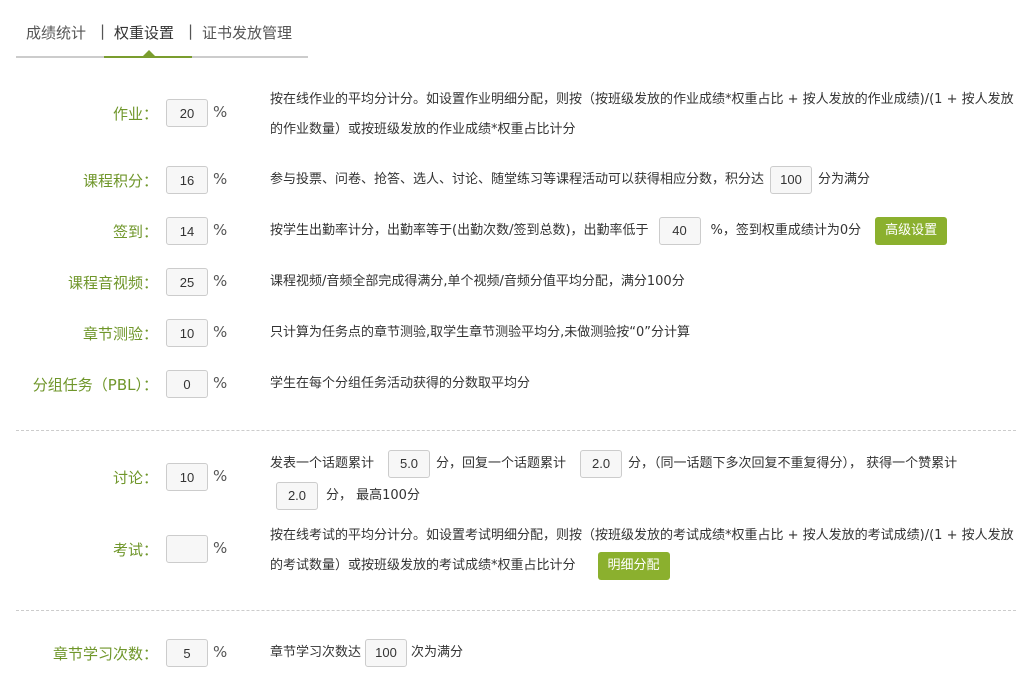  Describe the element at coordinates (187, 113) in the screenshot. I see `homework-weight-input` at that location.